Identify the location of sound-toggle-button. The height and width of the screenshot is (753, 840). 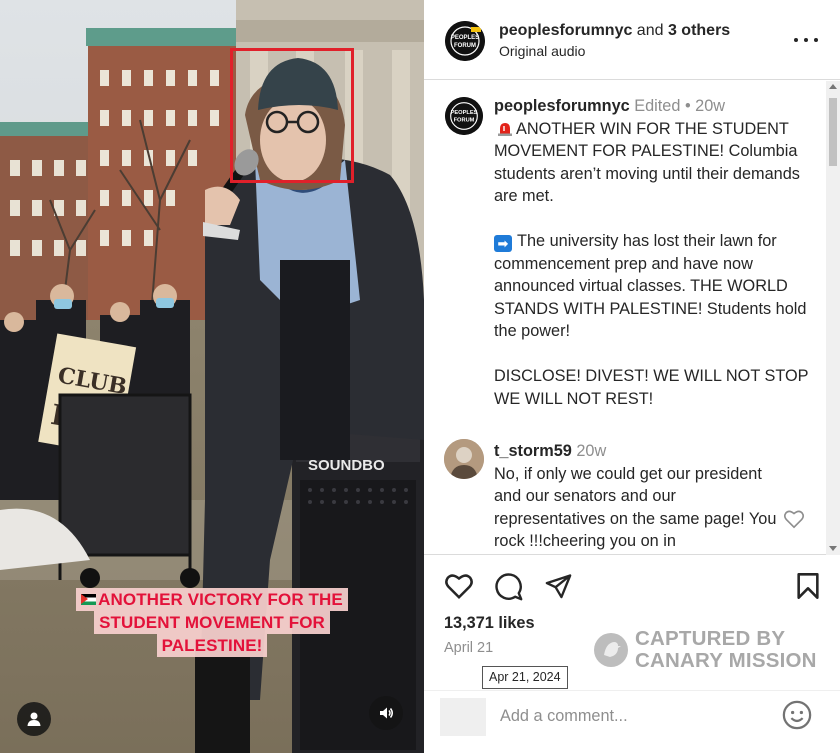
(386, 713).